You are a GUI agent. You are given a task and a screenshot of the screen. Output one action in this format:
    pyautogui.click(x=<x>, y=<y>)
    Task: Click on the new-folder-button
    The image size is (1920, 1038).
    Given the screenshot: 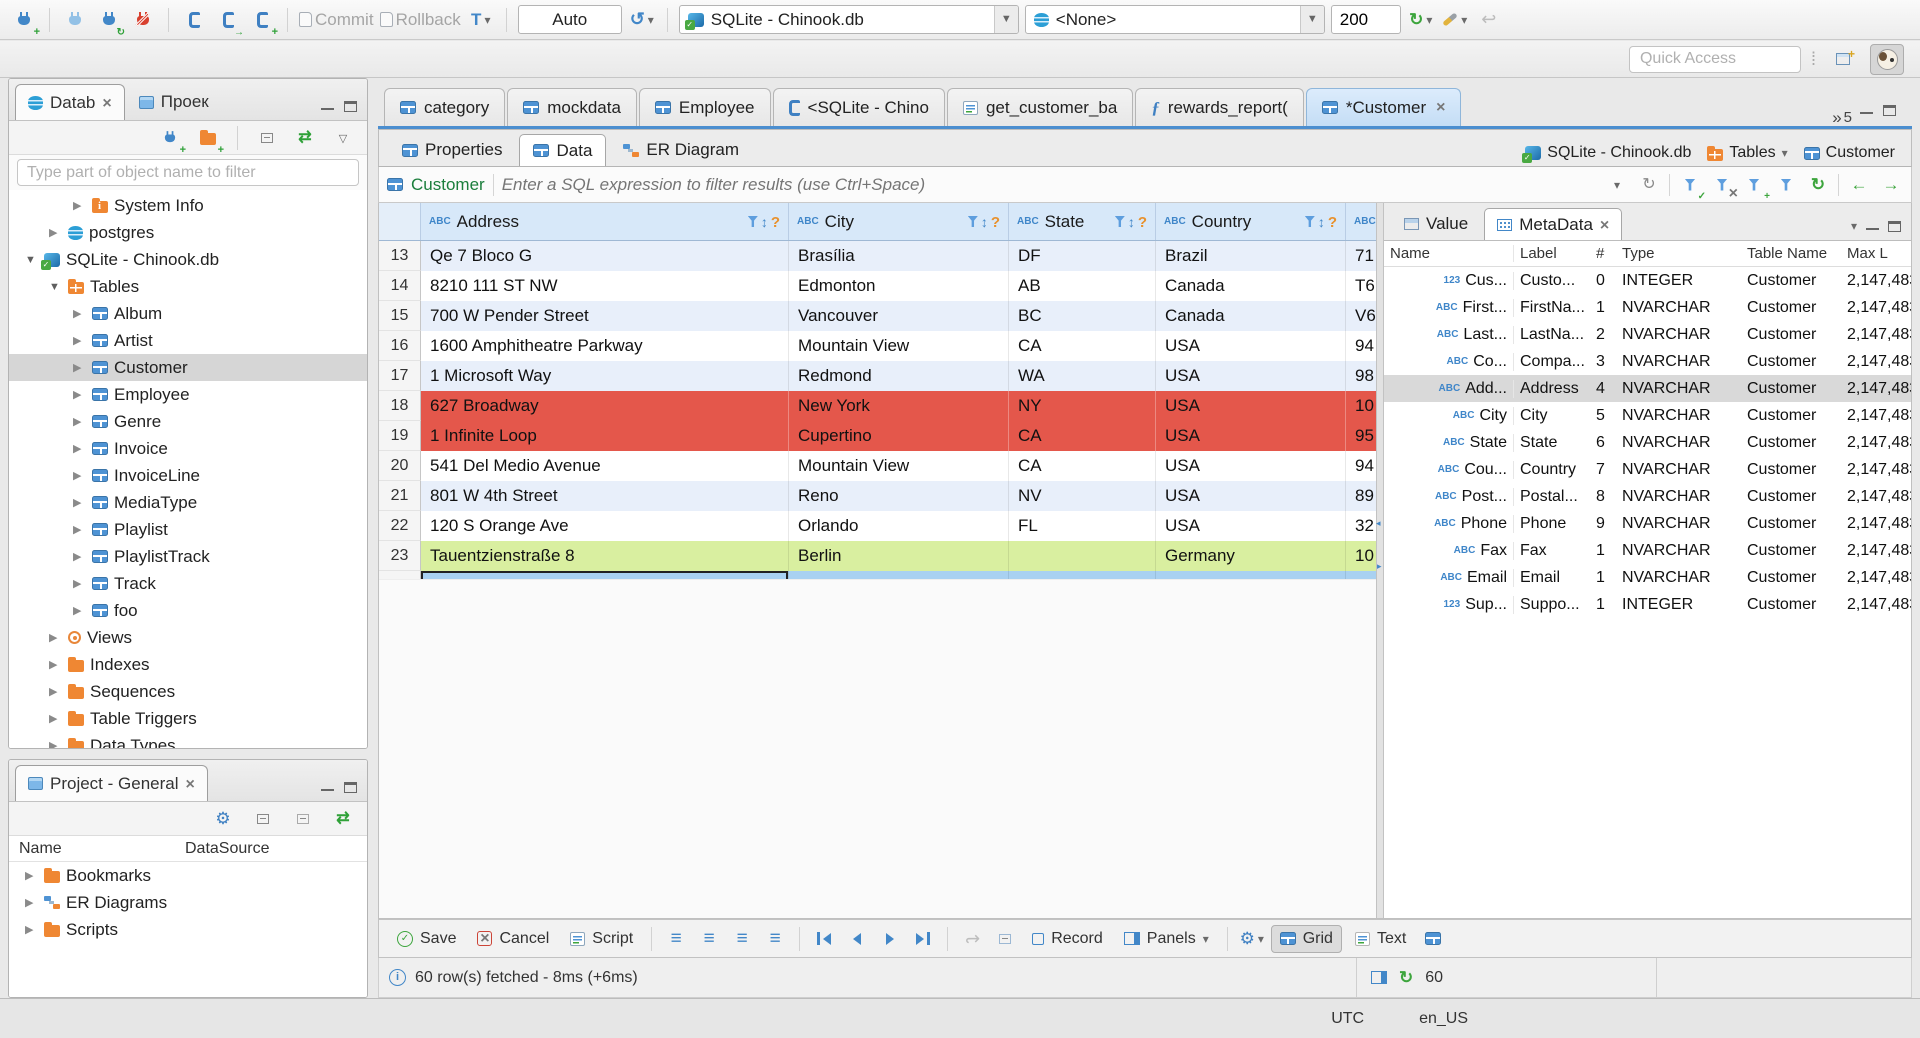 What is the action you would take?
    pyautogui.click(x=208, y=138)
    